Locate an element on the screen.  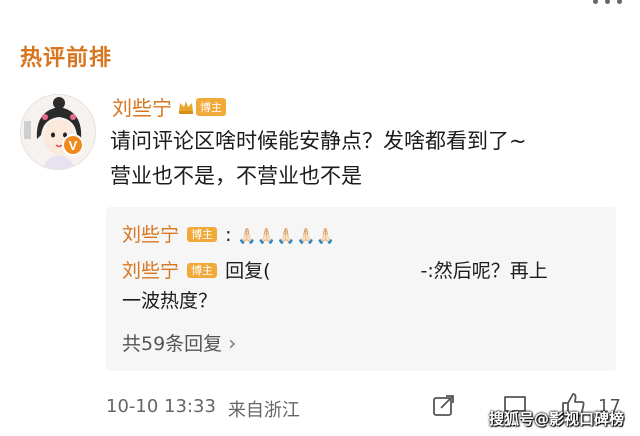
verified-icon: V is located at coordinates (73, 145).